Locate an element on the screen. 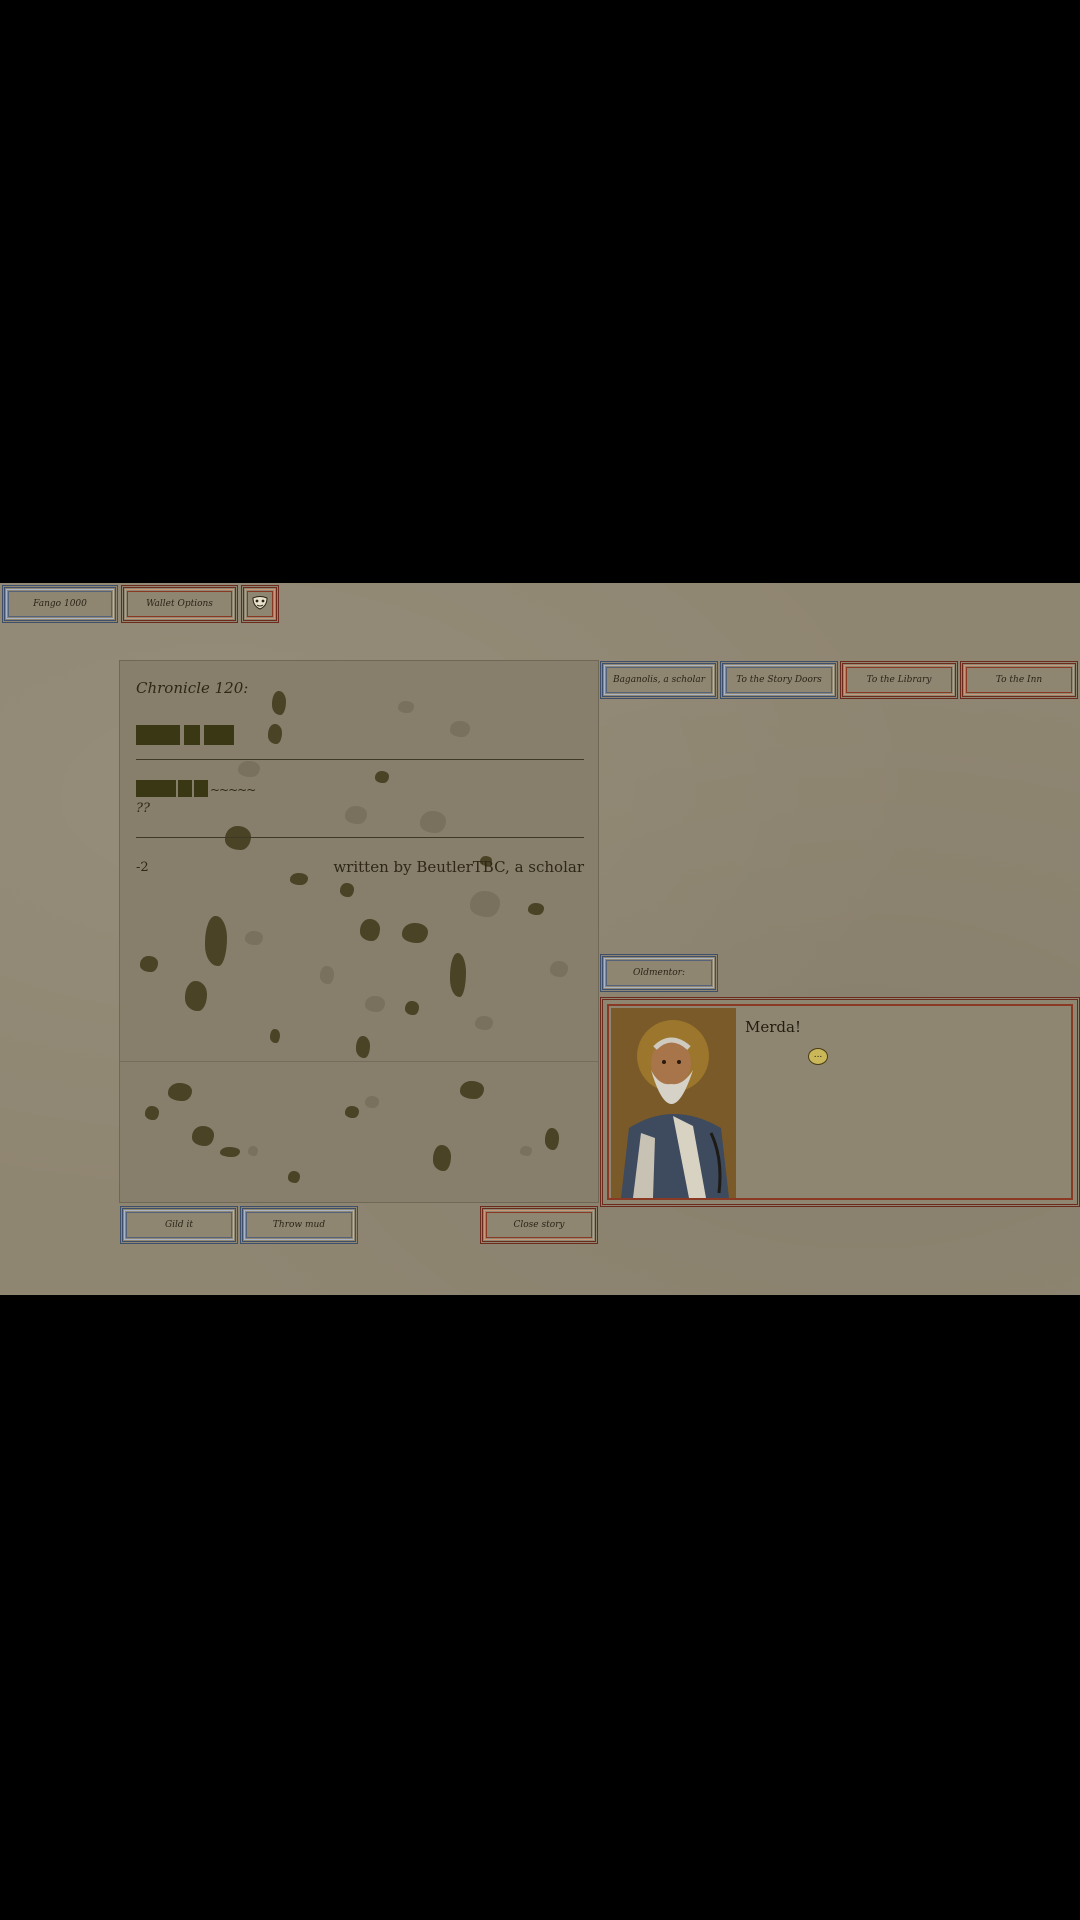 This screenshot has height=1920, width=1080. library-label: To the Library is located at coordinates (899, 680).